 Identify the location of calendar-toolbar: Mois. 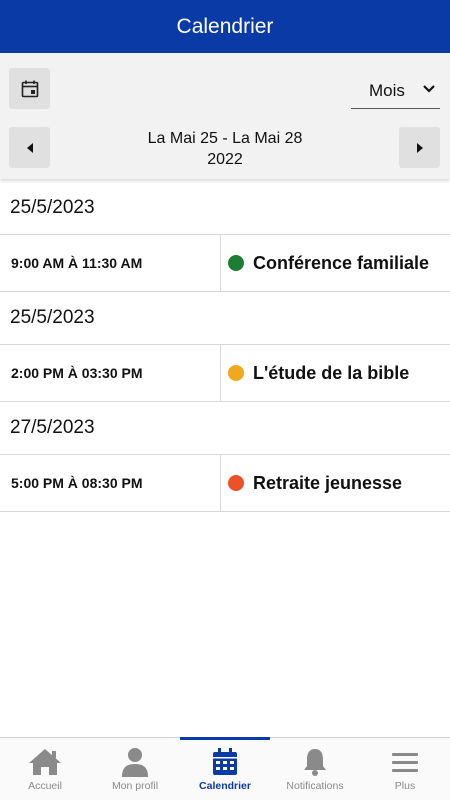
(225, 86).